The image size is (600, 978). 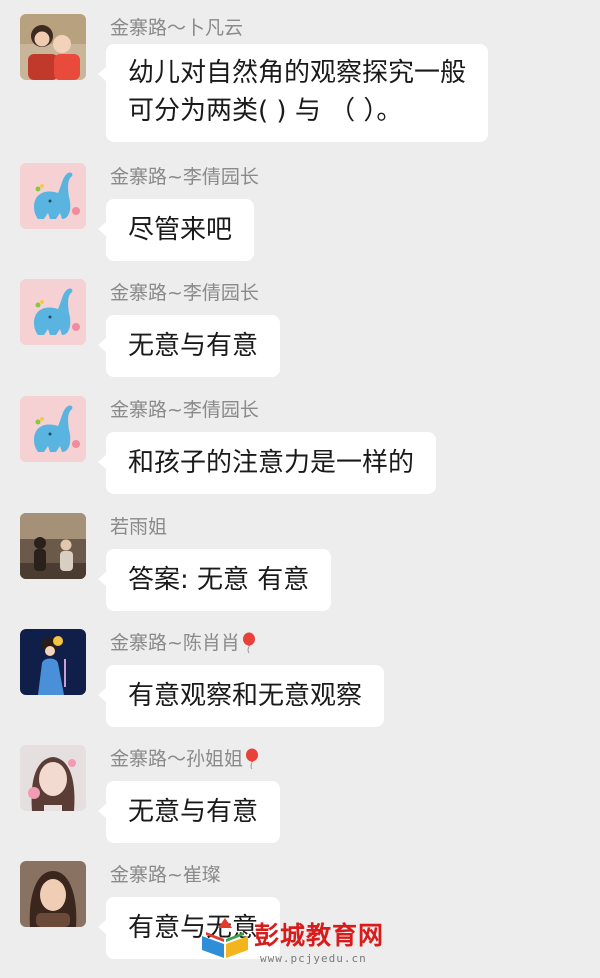 I want to click on sender-name-text: 若雨姐, so click(x=139, y=527).